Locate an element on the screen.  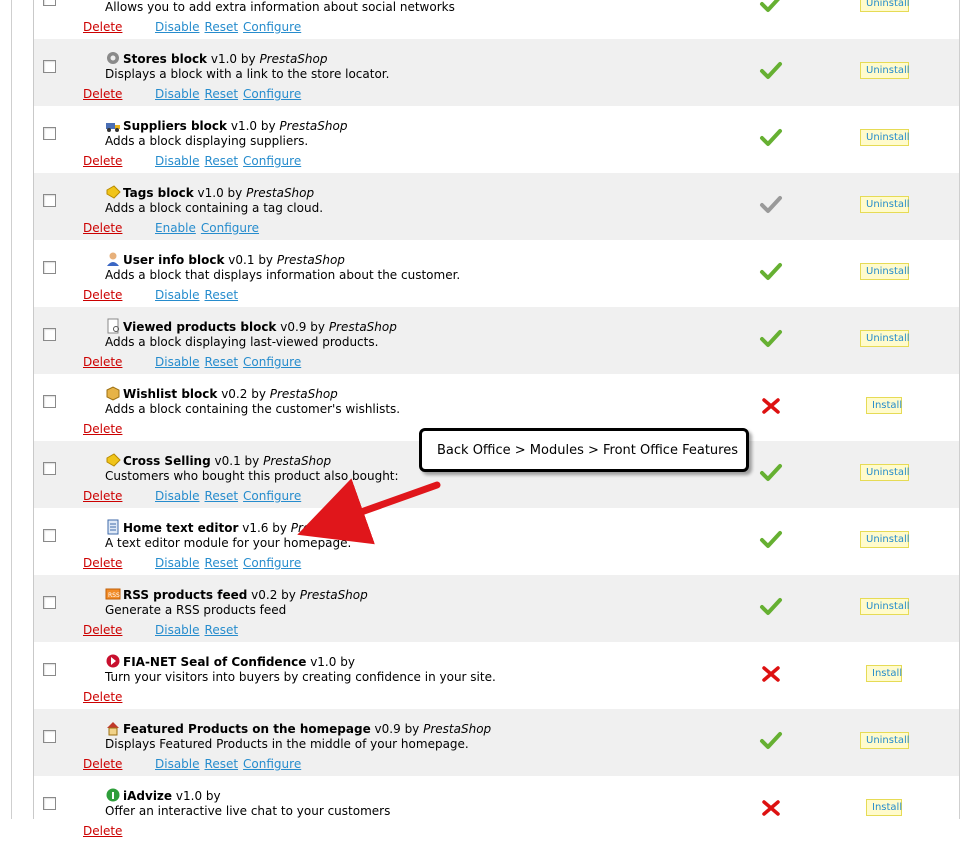
delete-link: Delete is located at coordinates (108, 831).